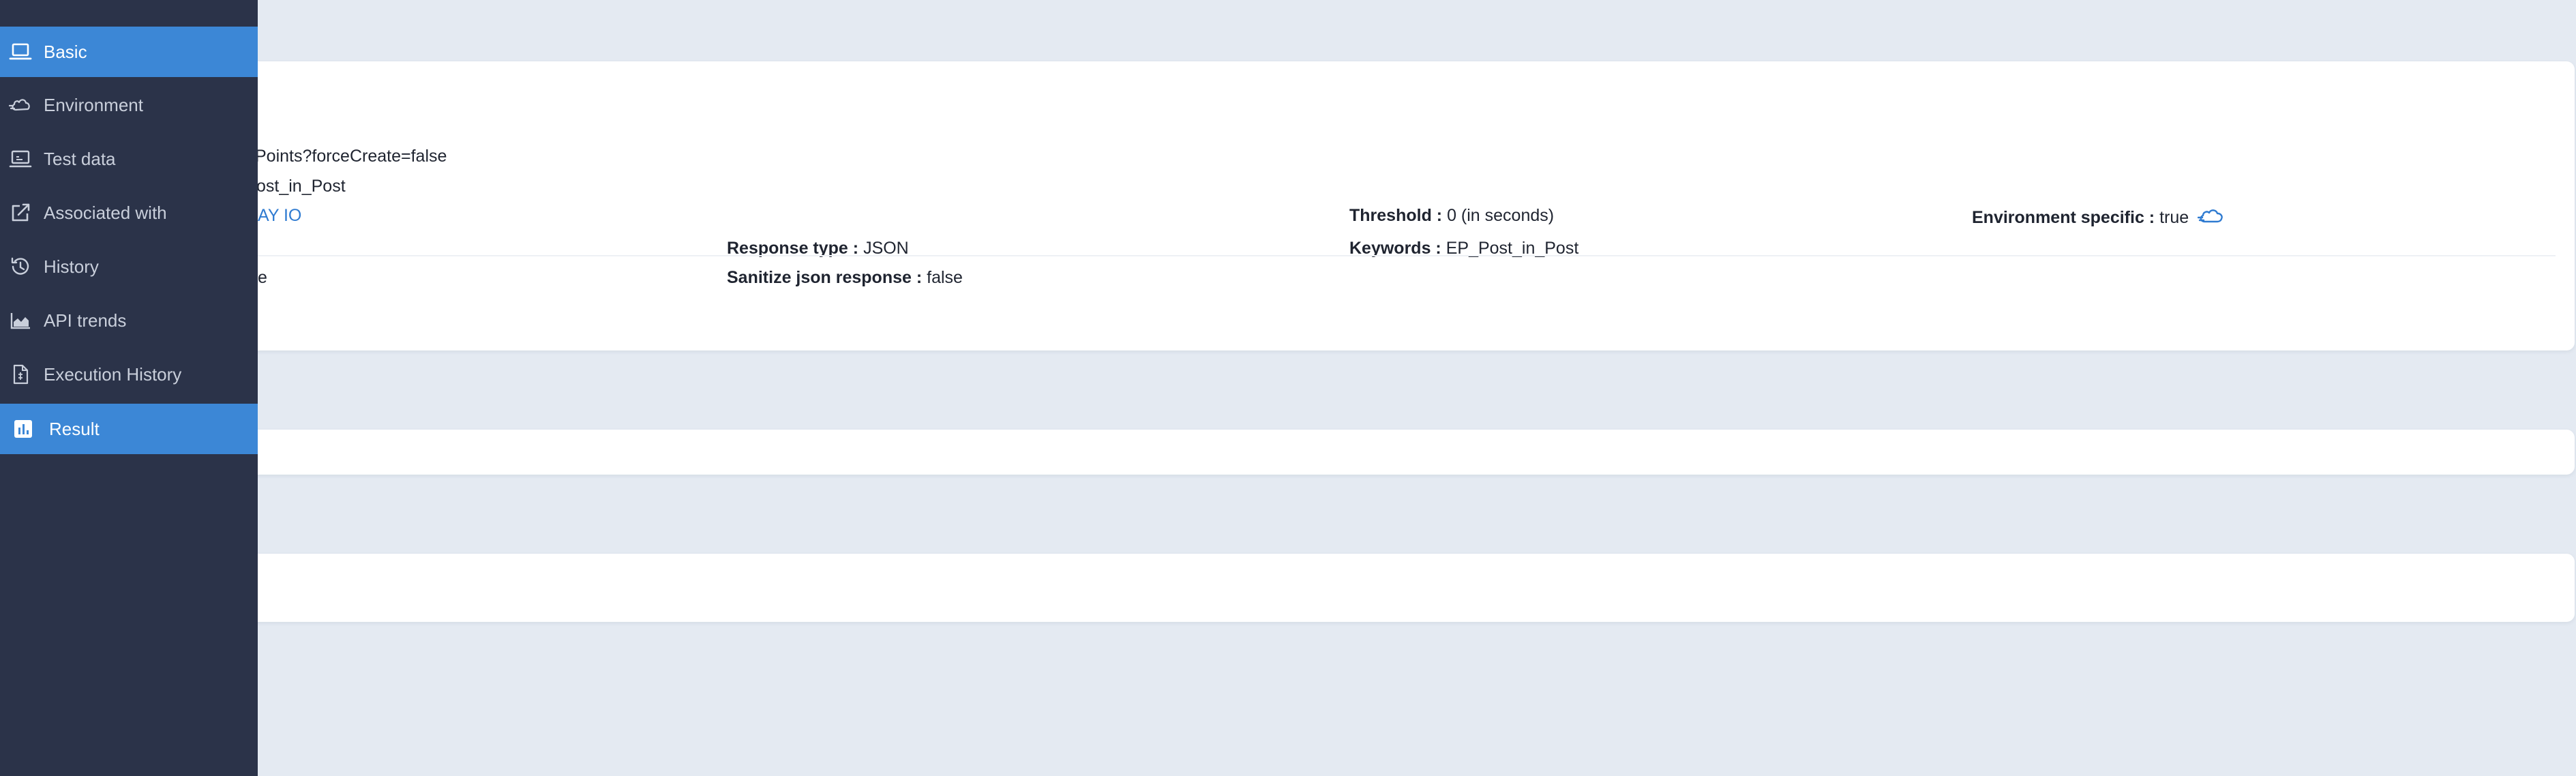 The height and width of the screenshot is (776, 2576). I want to click on external-link-icon, so click(20, 212).